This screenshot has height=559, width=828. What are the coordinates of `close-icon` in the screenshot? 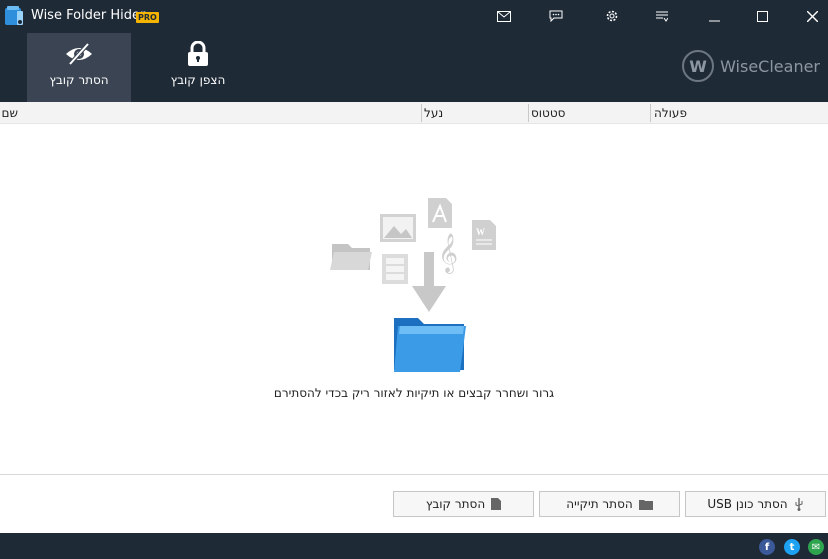 It's located at (812, 16).